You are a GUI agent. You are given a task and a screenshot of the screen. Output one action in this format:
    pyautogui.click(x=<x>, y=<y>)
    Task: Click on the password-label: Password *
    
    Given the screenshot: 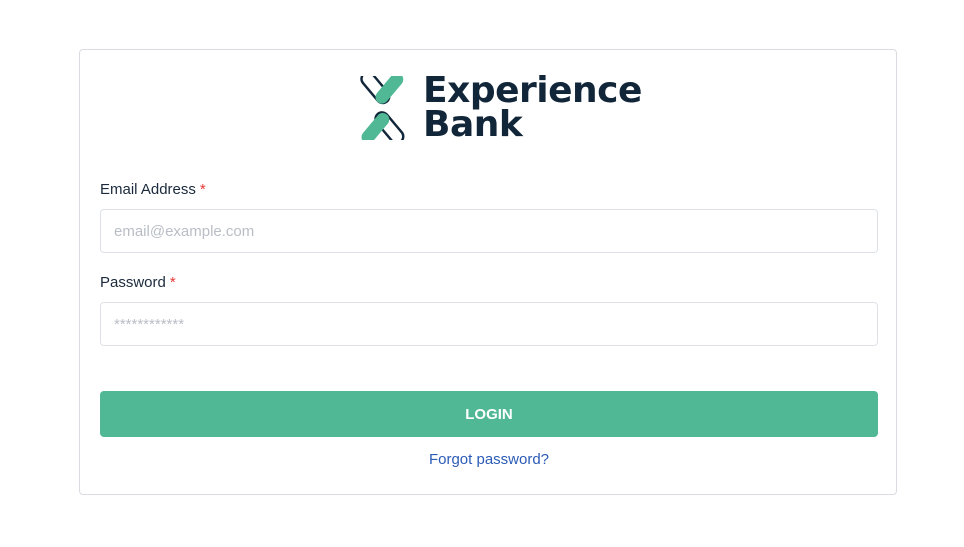 What is the action you would take?
    pyautogui.click(x=138, y=282)
    